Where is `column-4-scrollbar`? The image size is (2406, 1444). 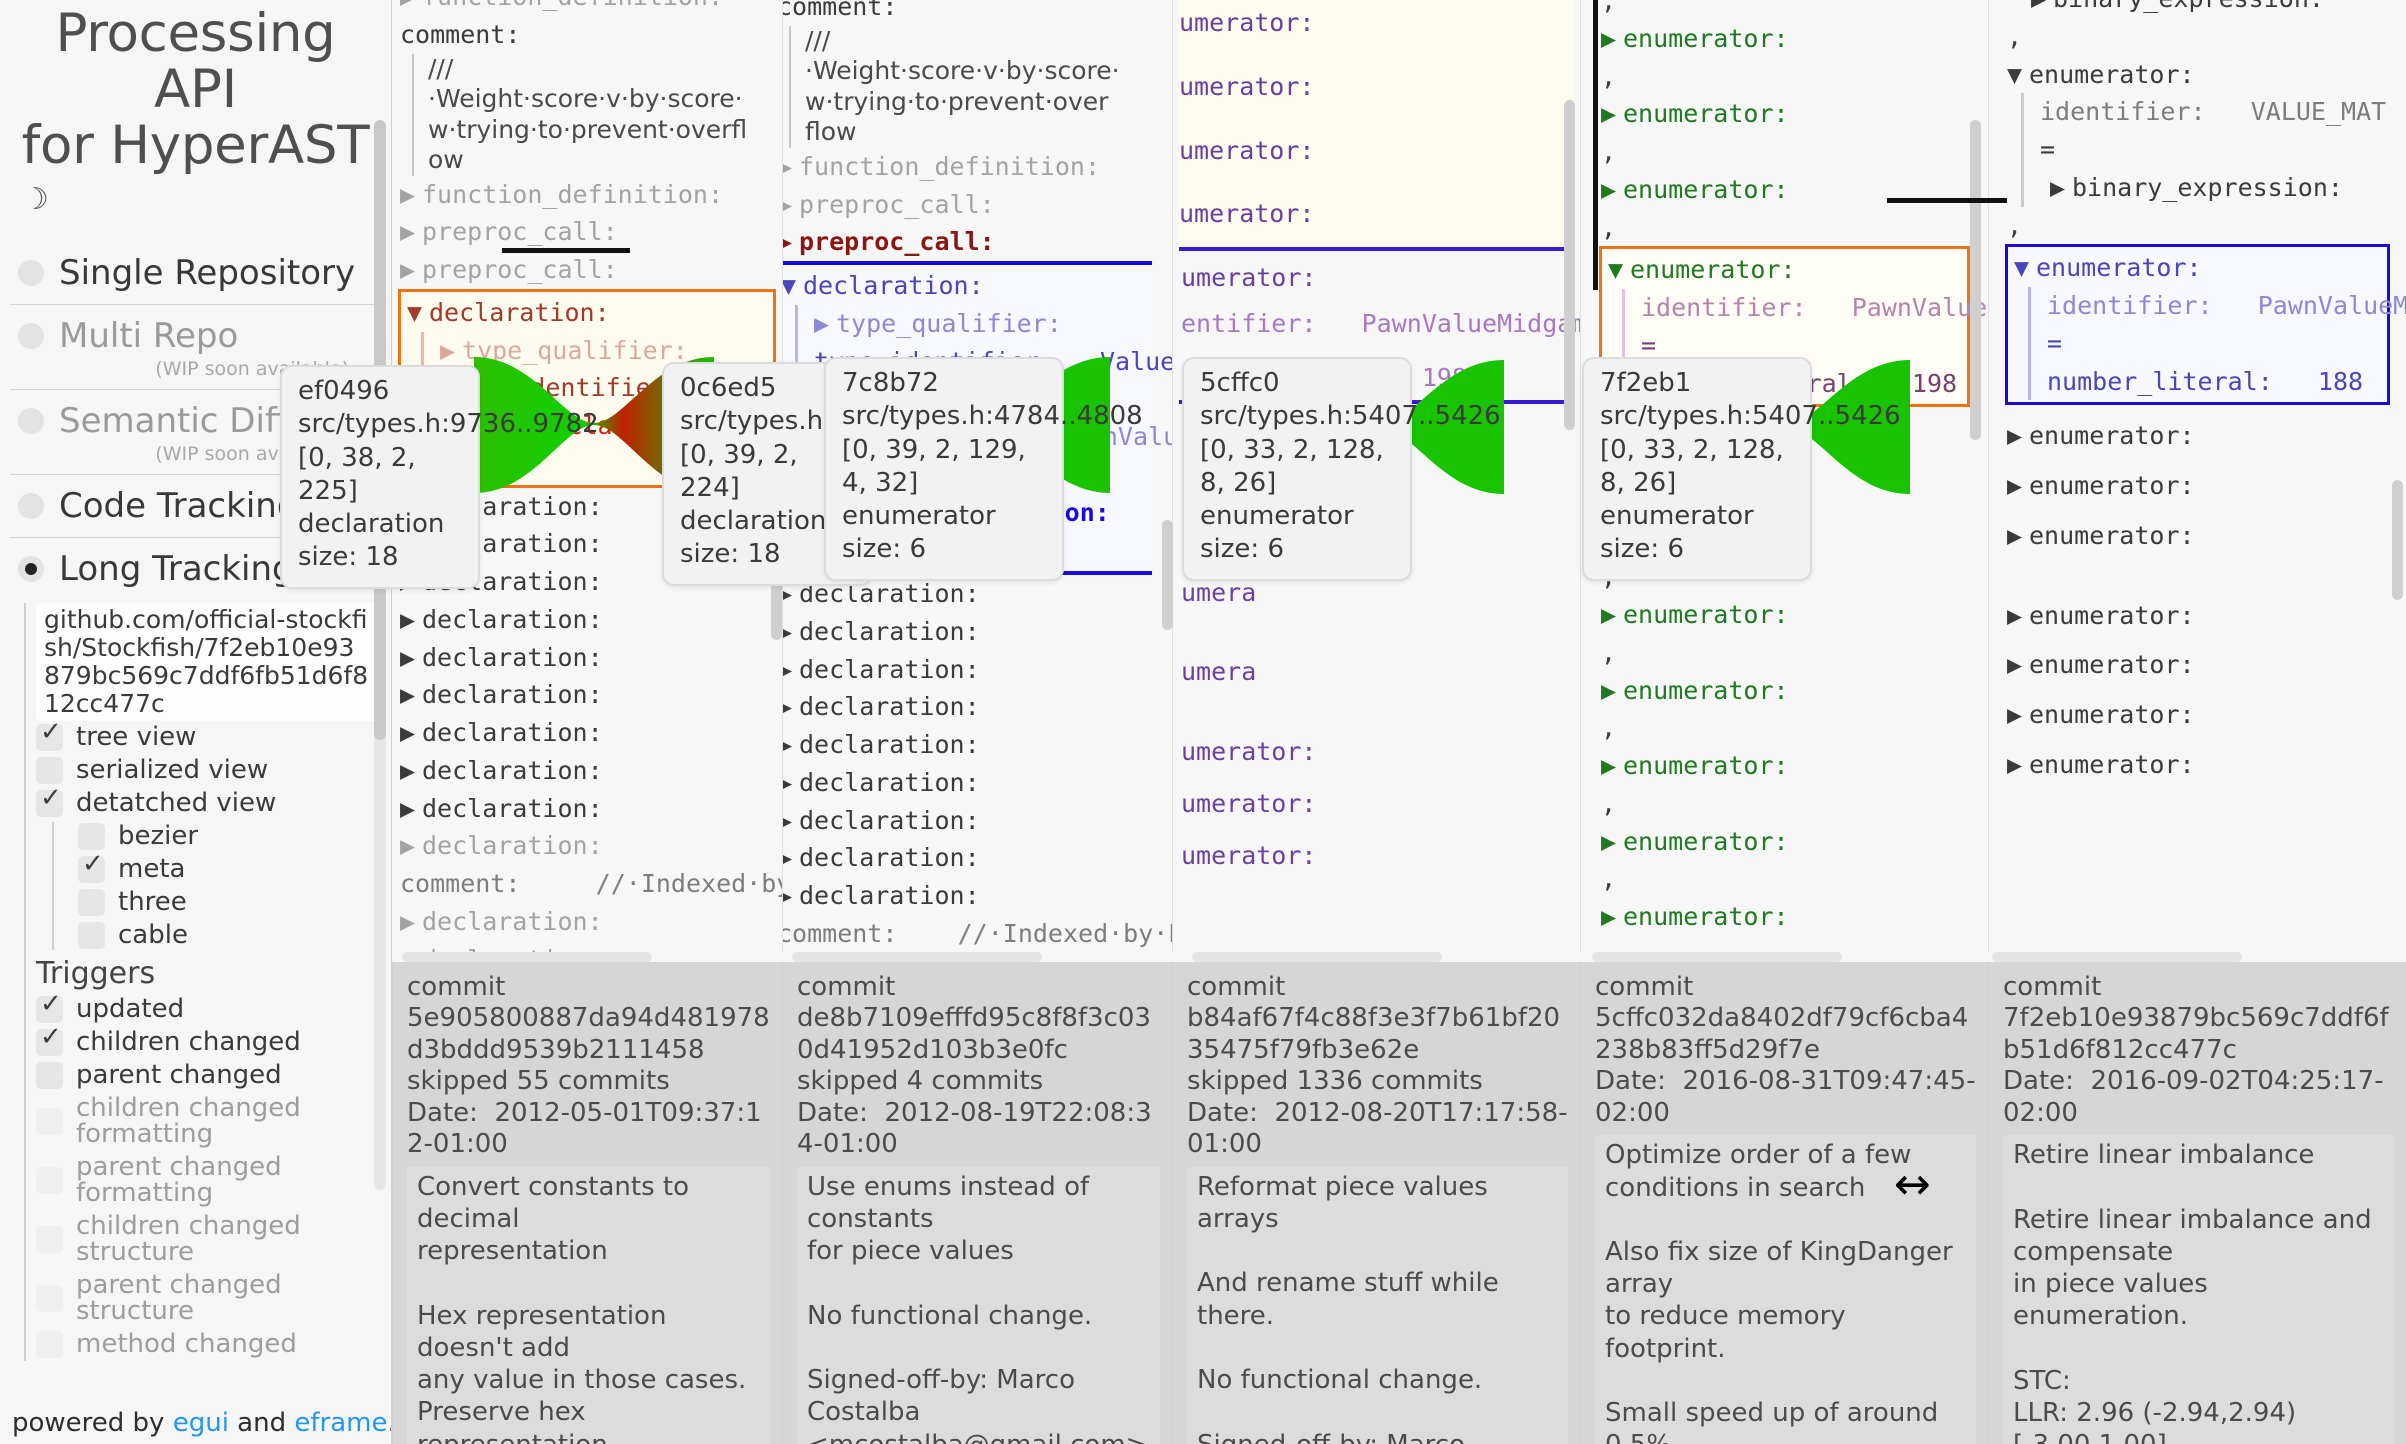 column-4-scrollbar is located at coordinates (1975, 280).